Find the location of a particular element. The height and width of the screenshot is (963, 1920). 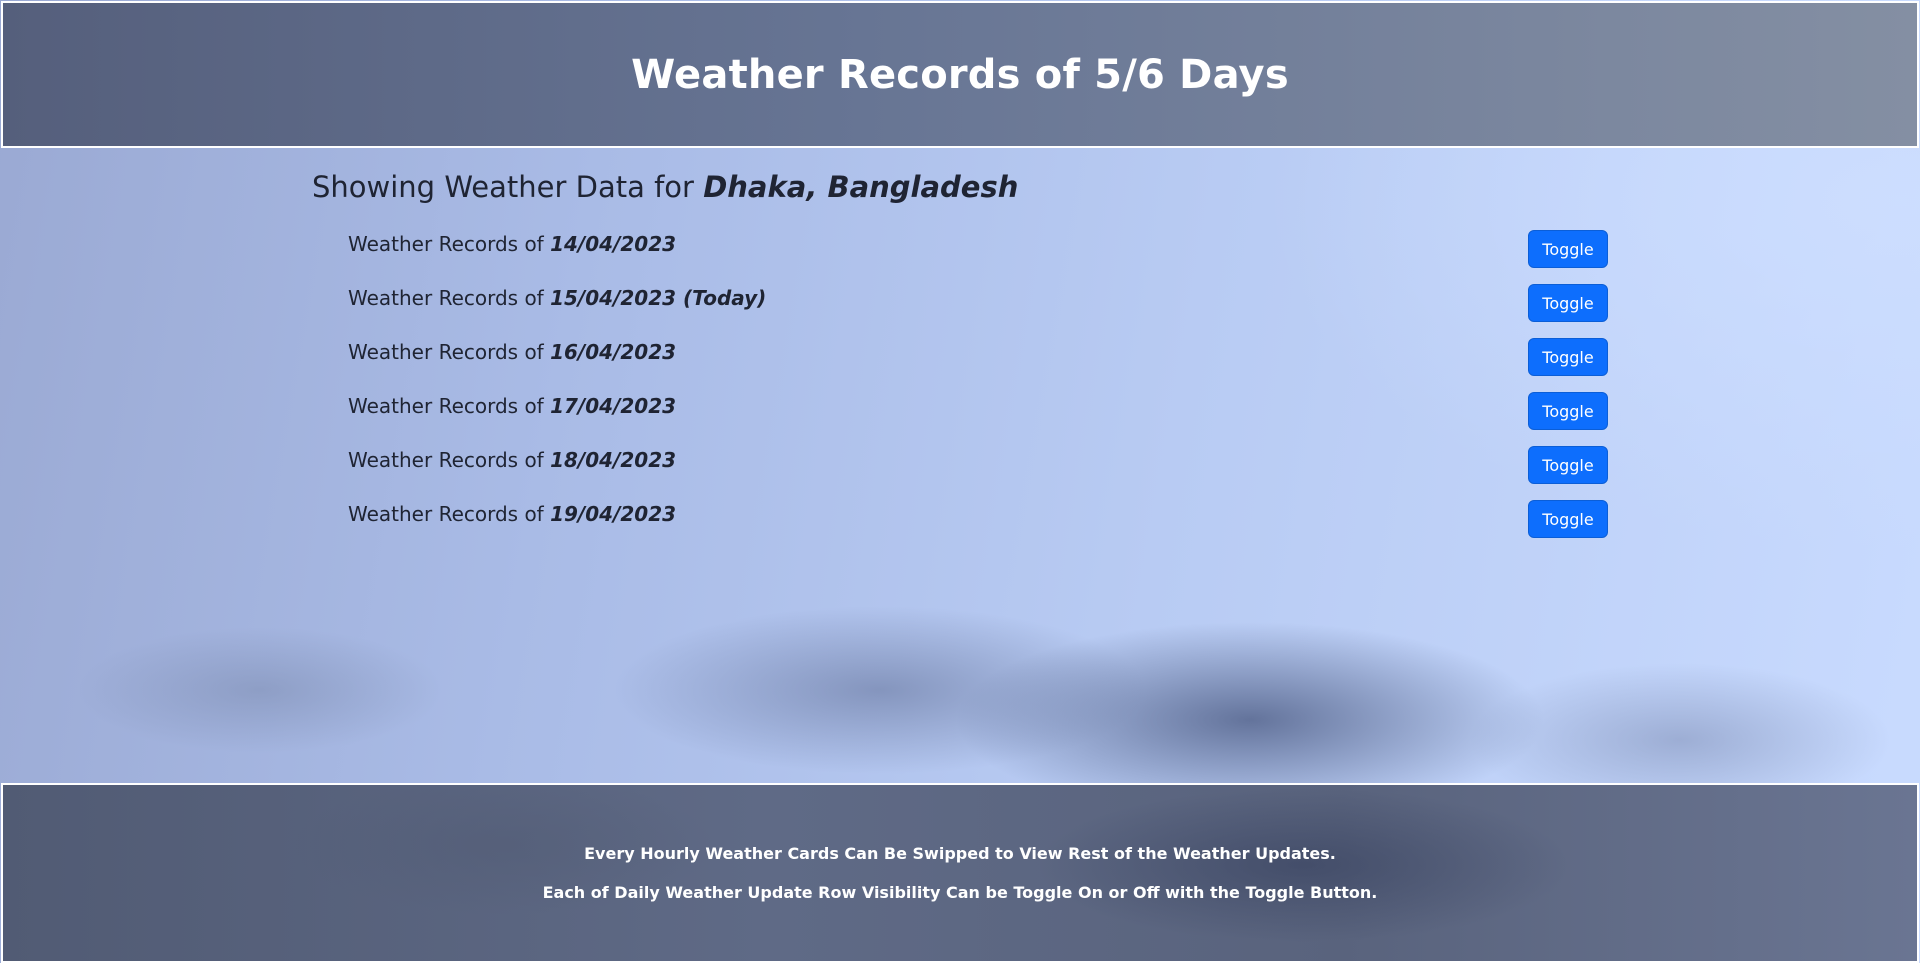

day-row: Weather Records of 17/04/2023 Toggle is located at coordinates (978, 413).